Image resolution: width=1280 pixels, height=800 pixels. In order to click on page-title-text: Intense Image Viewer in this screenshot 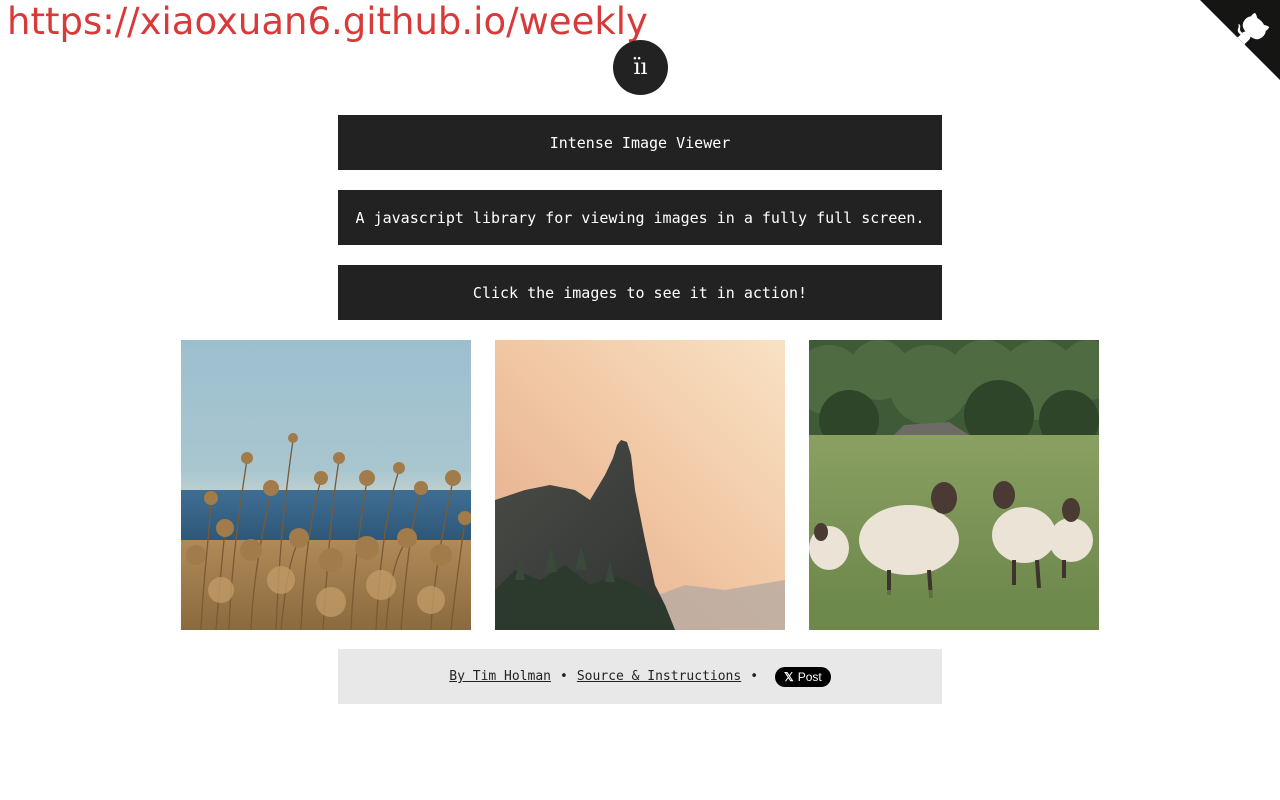, I will do `click(640, 142)`.